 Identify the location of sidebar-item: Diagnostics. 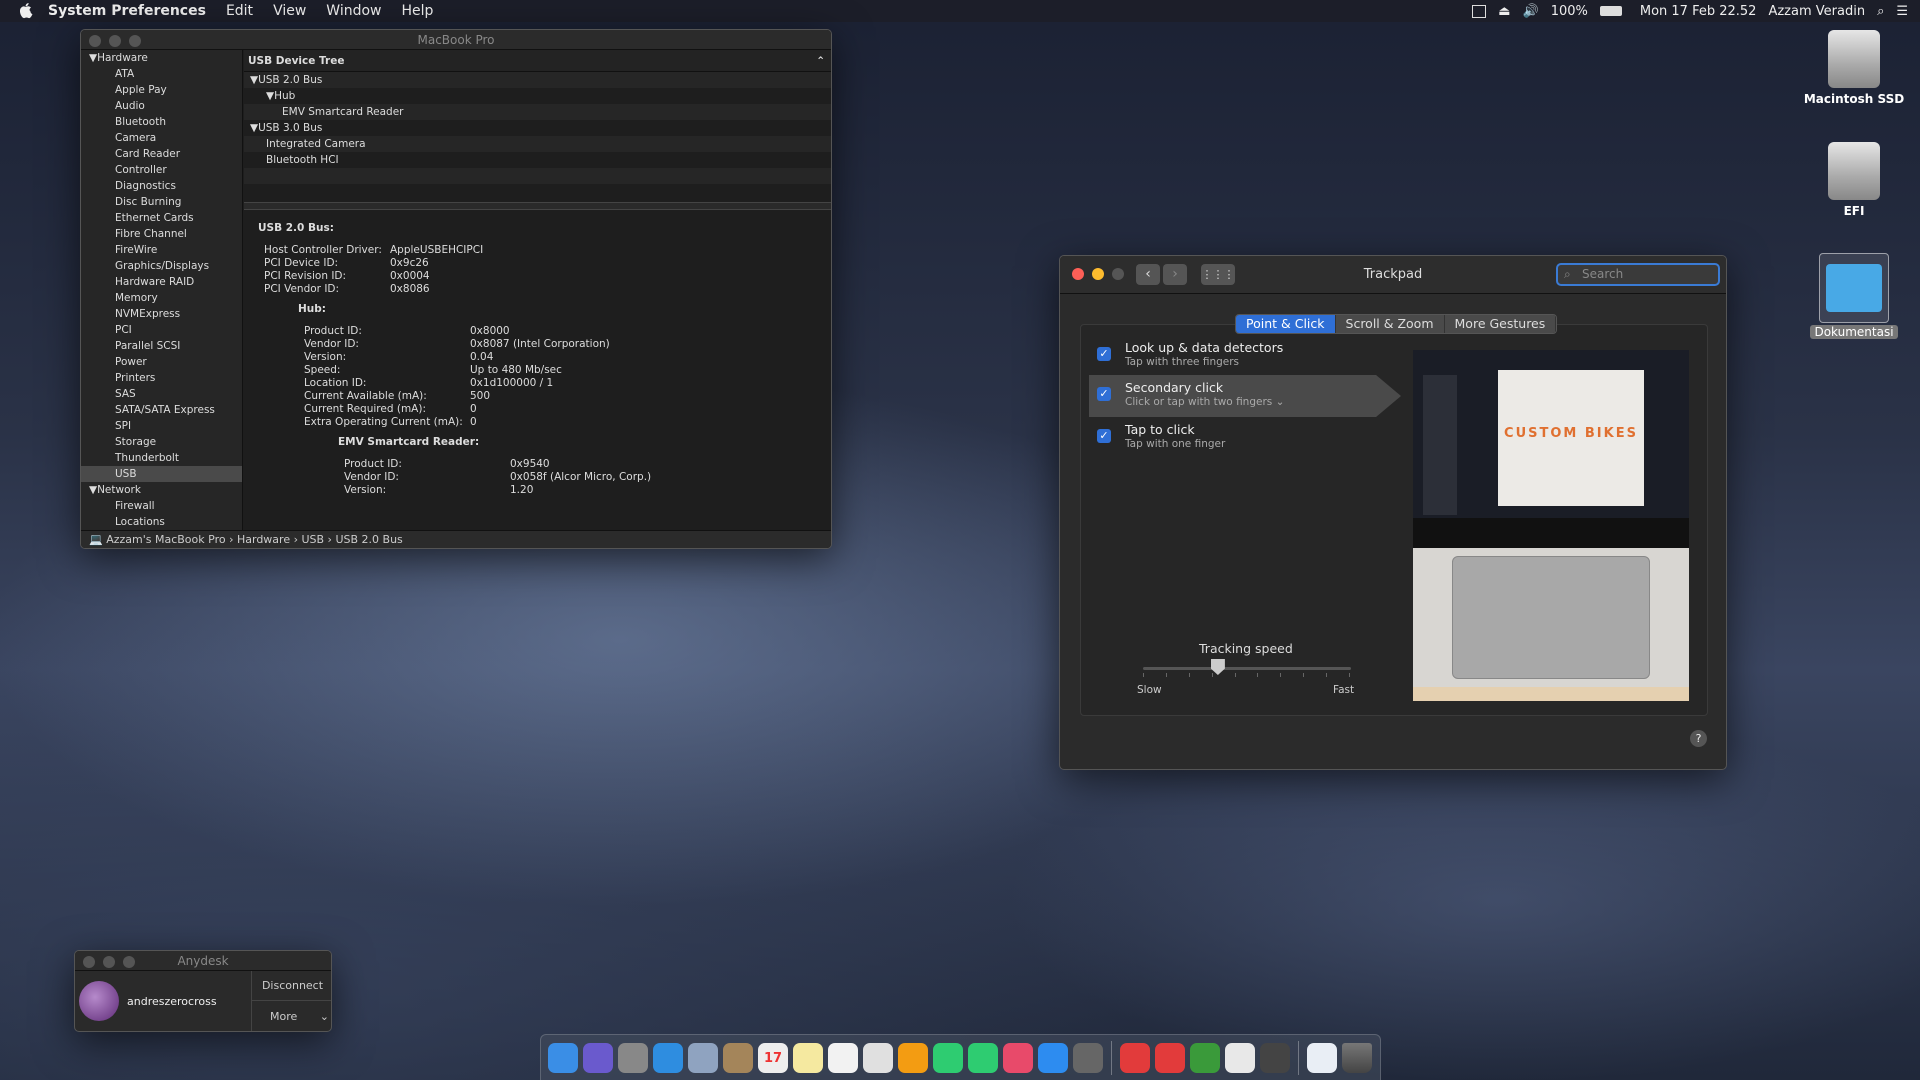
(161, 186).